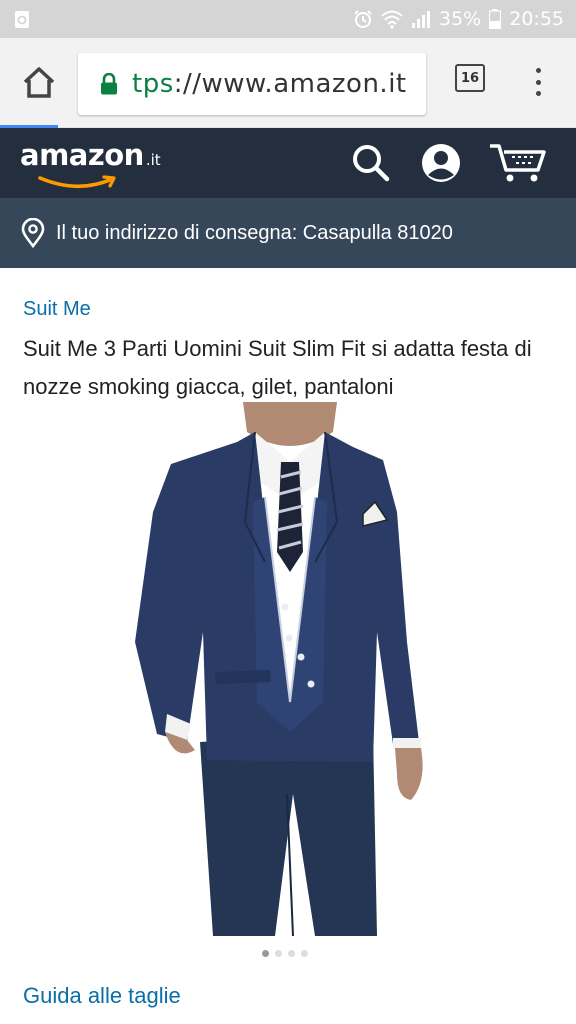 The image size is (576, 1024). What do you see at coordinates (288, 163) in the screenshot?
I see `amazon-header: amazon .it` at bounding box center [288, 163].